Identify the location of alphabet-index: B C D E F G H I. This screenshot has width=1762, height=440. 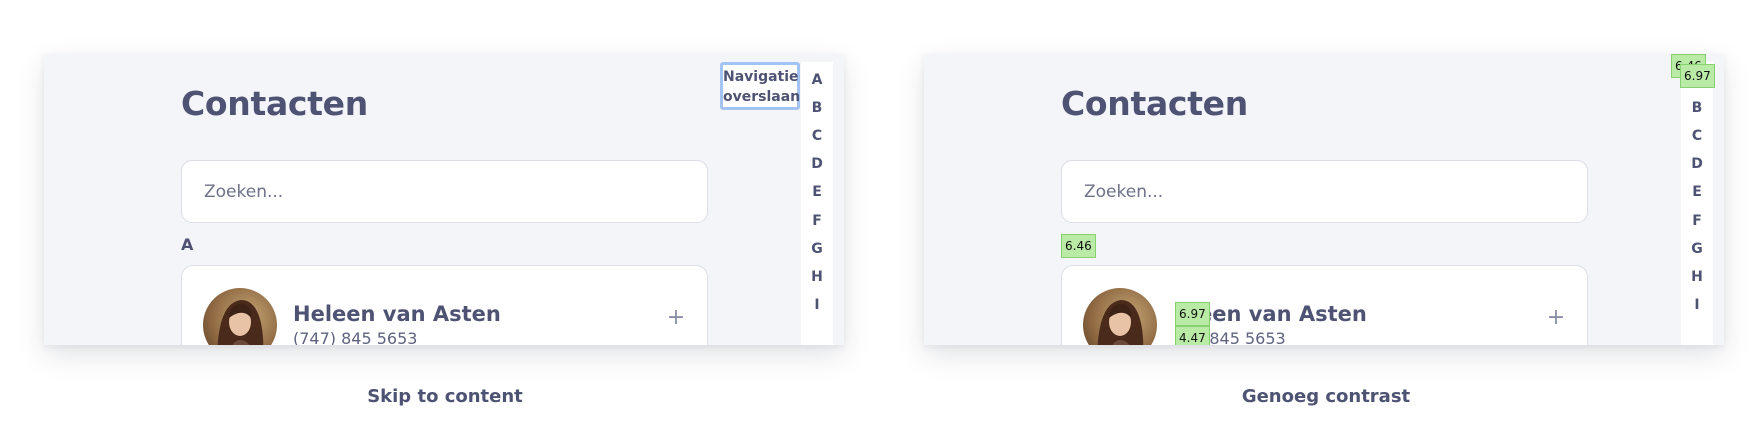
(1697, 203).